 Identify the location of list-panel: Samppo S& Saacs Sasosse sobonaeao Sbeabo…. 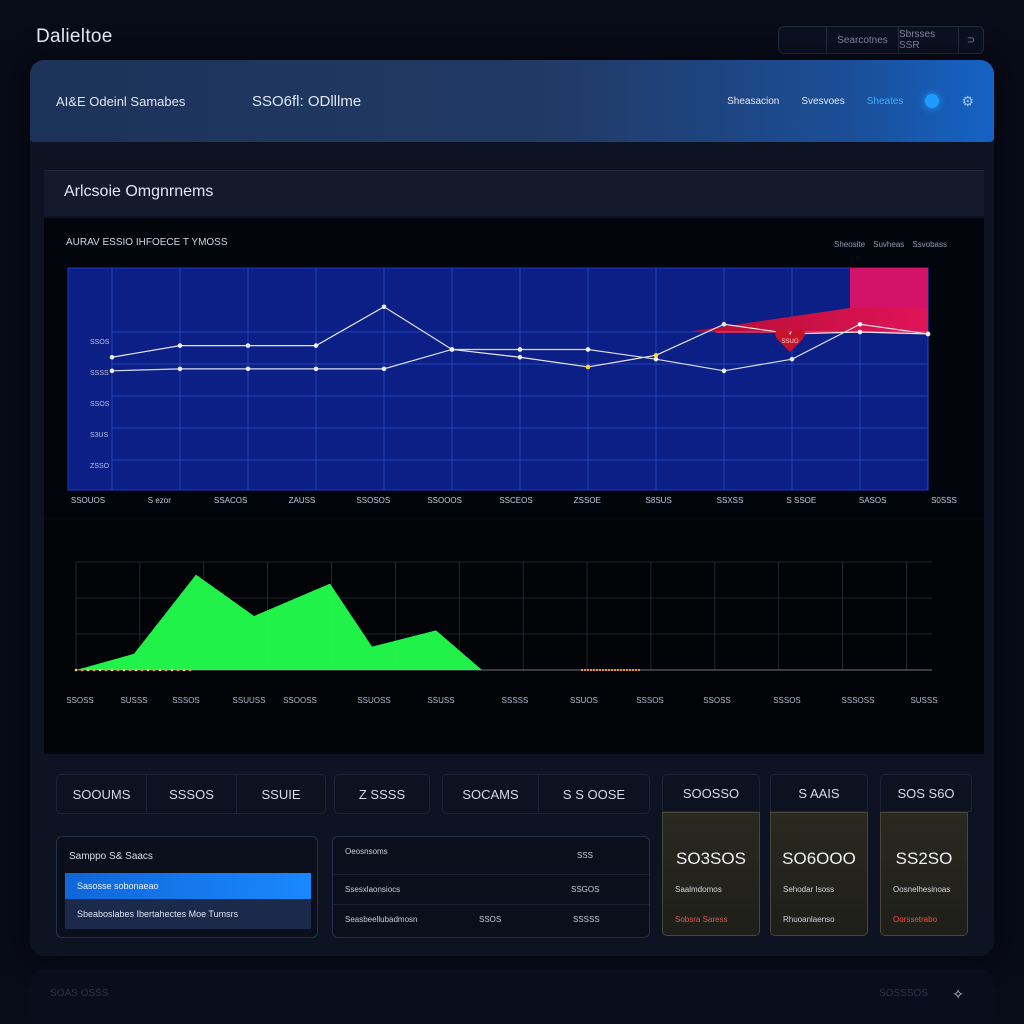
(187, 887).